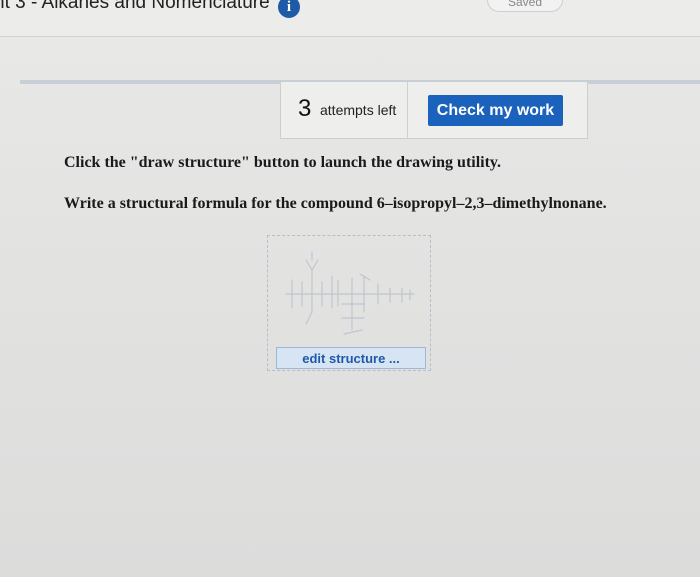 The height and width of the screenshot is (577, 700). I want to click on saved-status: Saved, so click(525, 6).